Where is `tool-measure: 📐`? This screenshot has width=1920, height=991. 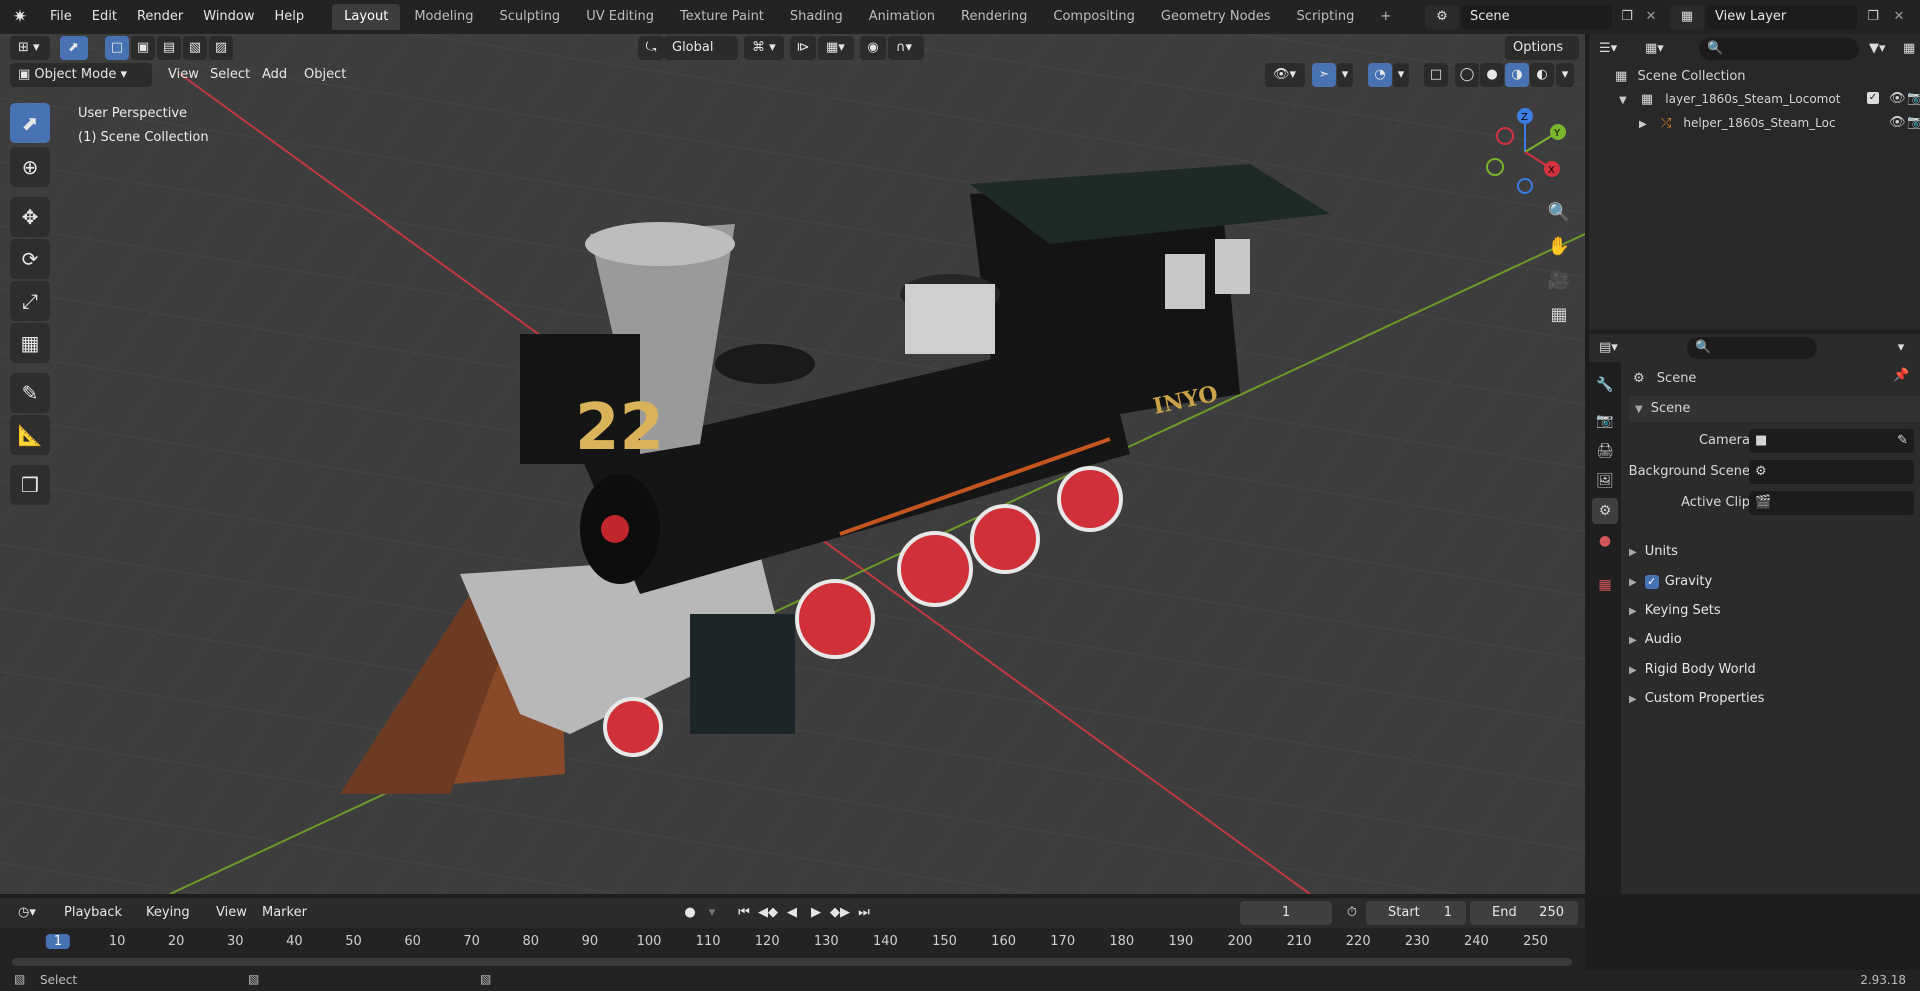
tool-measure: 📐 is located at coordinates (30, 435).